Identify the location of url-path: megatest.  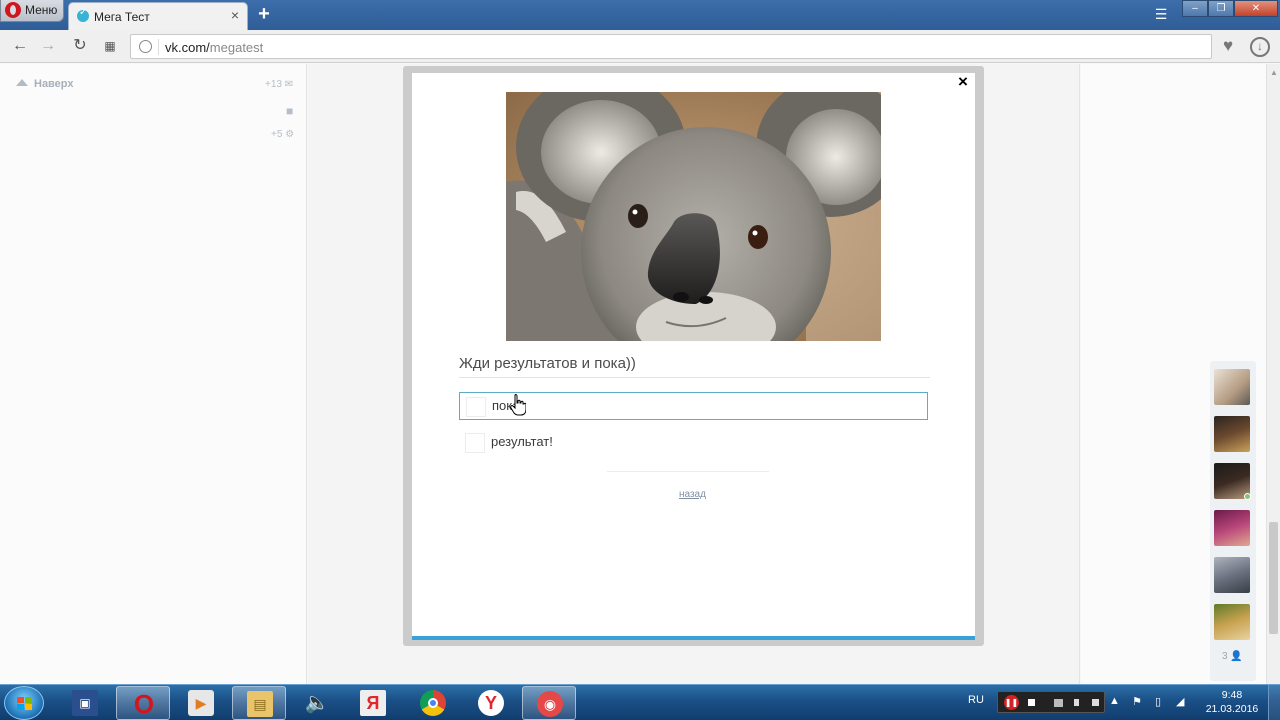
(236, 47).